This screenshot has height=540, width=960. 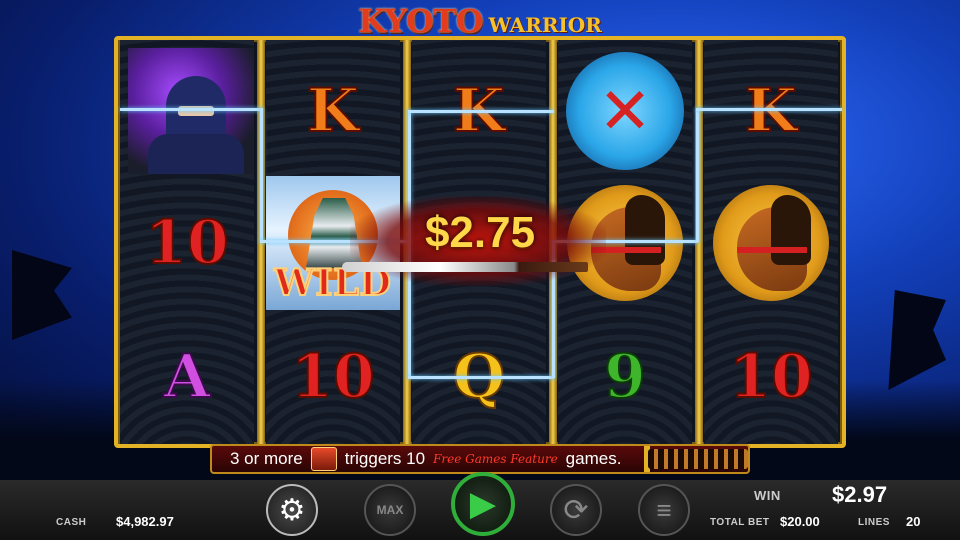 I want to click on coin-stack-icon: ≡, so click(x=664, y=509).